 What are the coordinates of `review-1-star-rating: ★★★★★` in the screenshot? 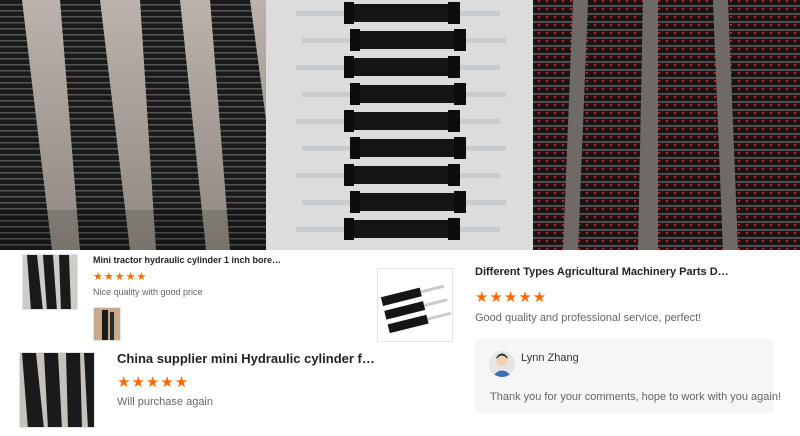 It's located at (120, 277).